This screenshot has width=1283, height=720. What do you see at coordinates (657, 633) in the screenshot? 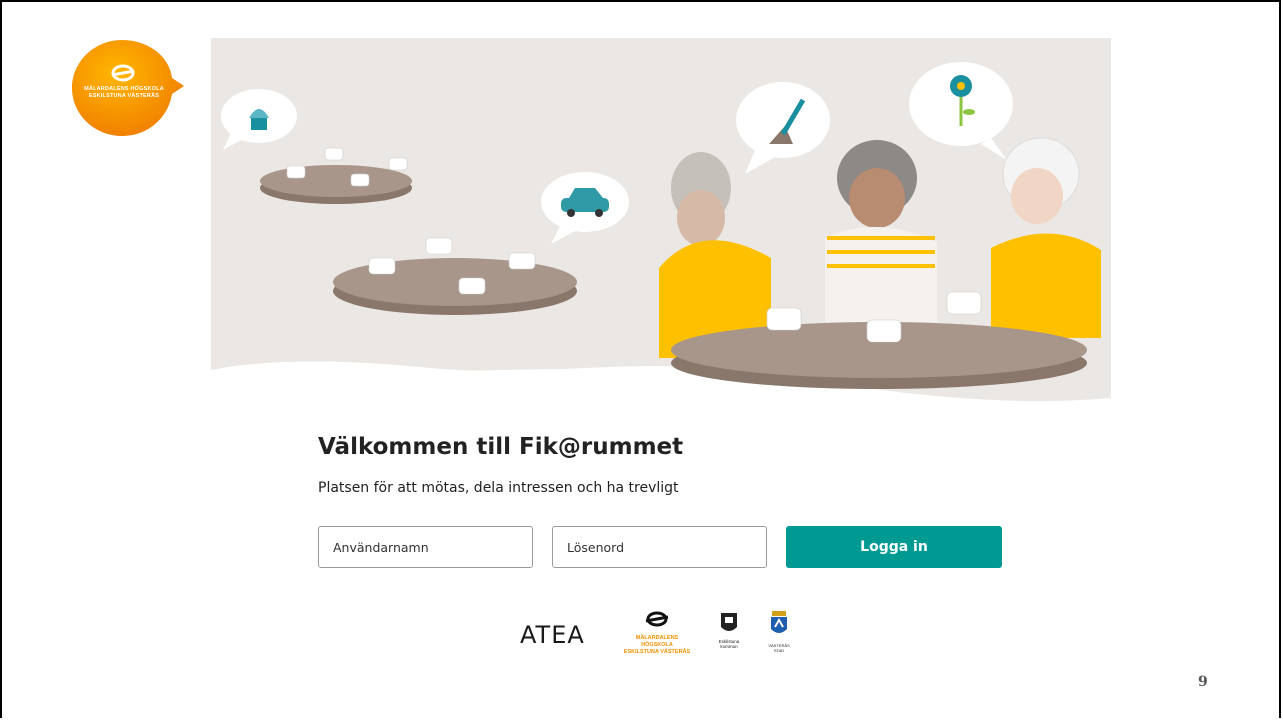
I see `mdh-partner-logo: MÄLARDALENS HÖGSKOLA ESKILSTUNA VÄSTERÅS` at bounding box center [657, 633].